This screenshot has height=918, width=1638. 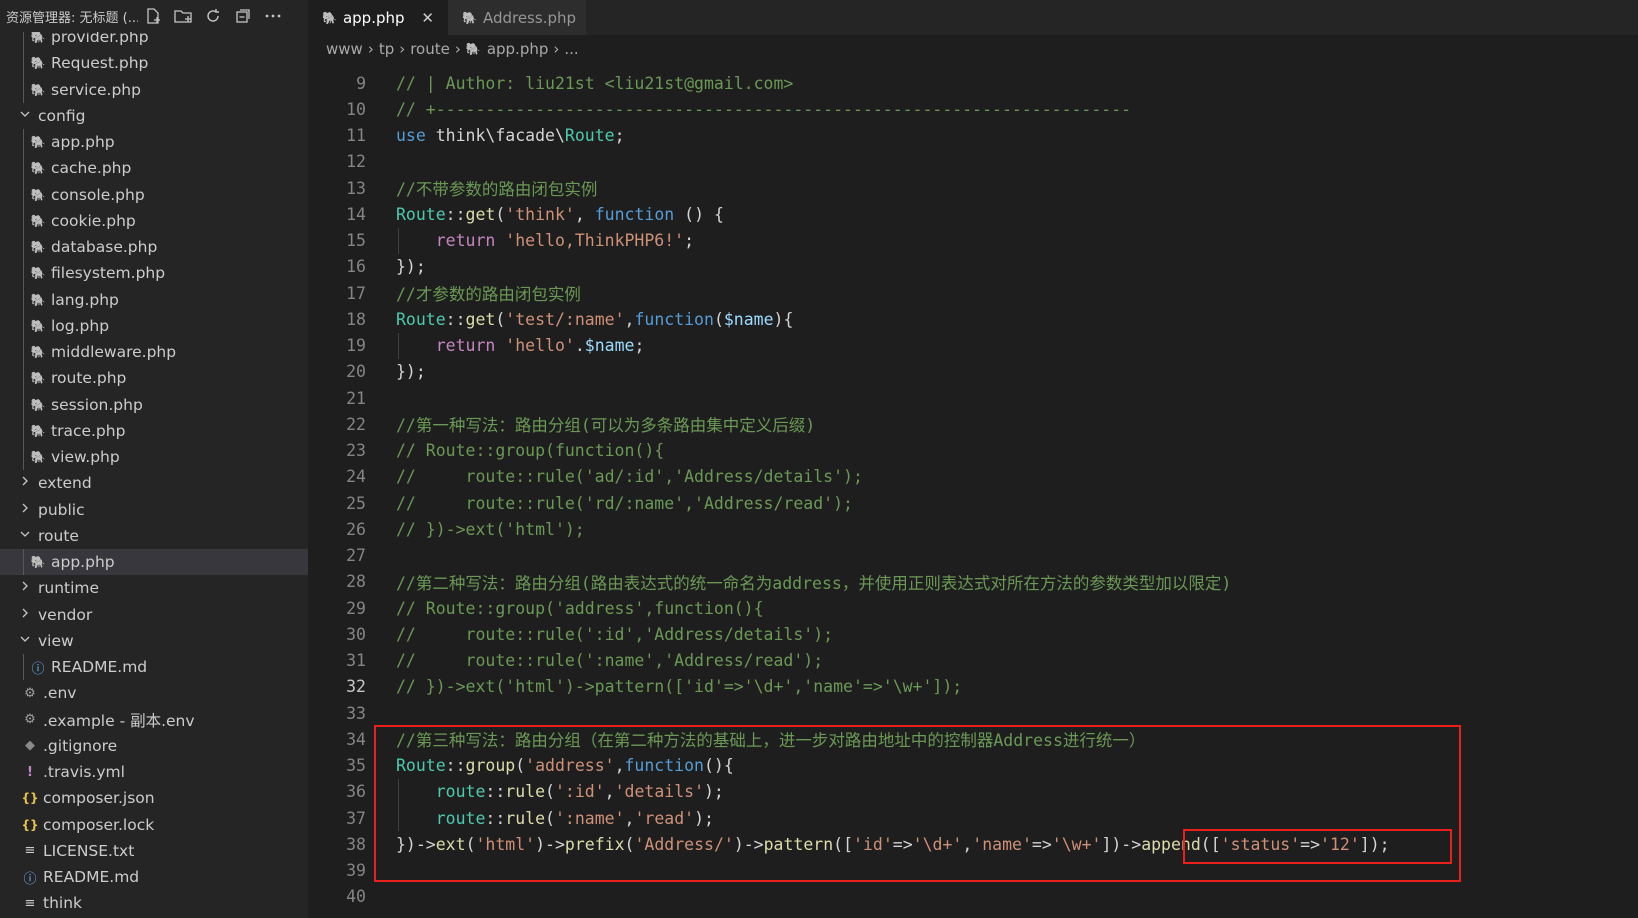 I want to click on tab-app-php: 🐘 app.php ✕, so click(x=378, y=17).